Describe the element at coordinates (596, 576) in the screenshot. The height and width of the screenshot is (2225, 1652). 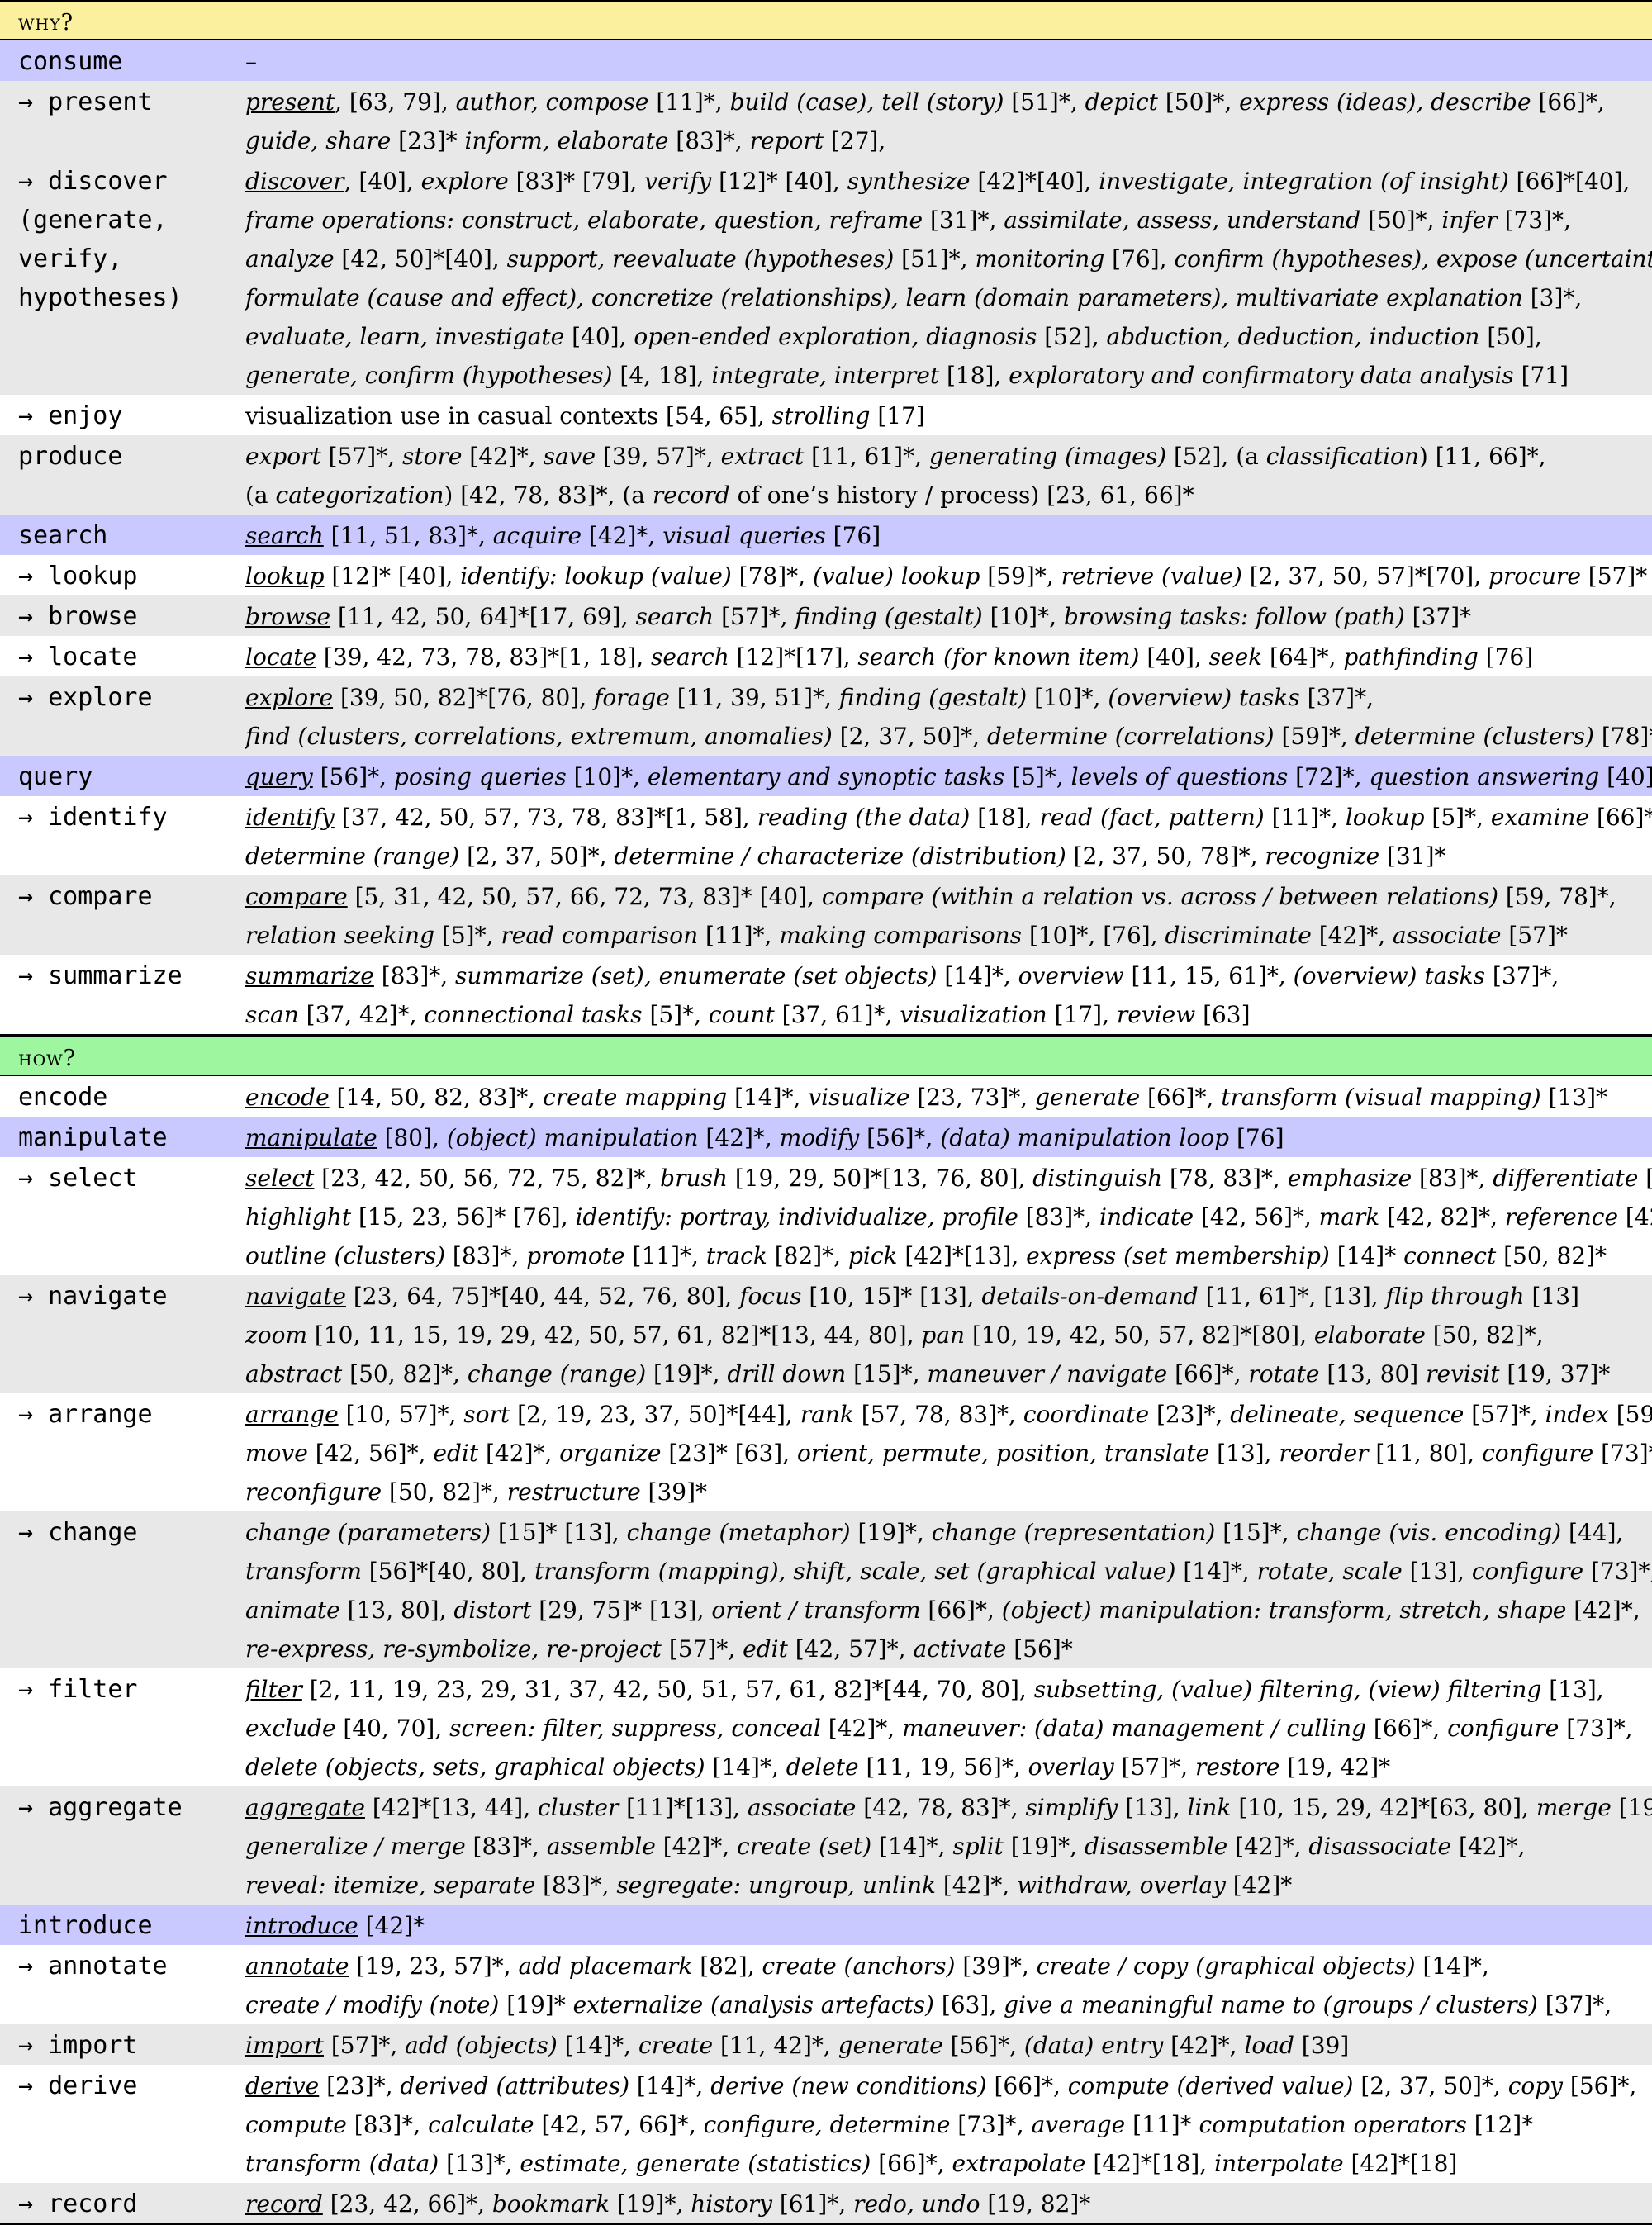
I see `description-segment: identify: lookup (value)` at that location.